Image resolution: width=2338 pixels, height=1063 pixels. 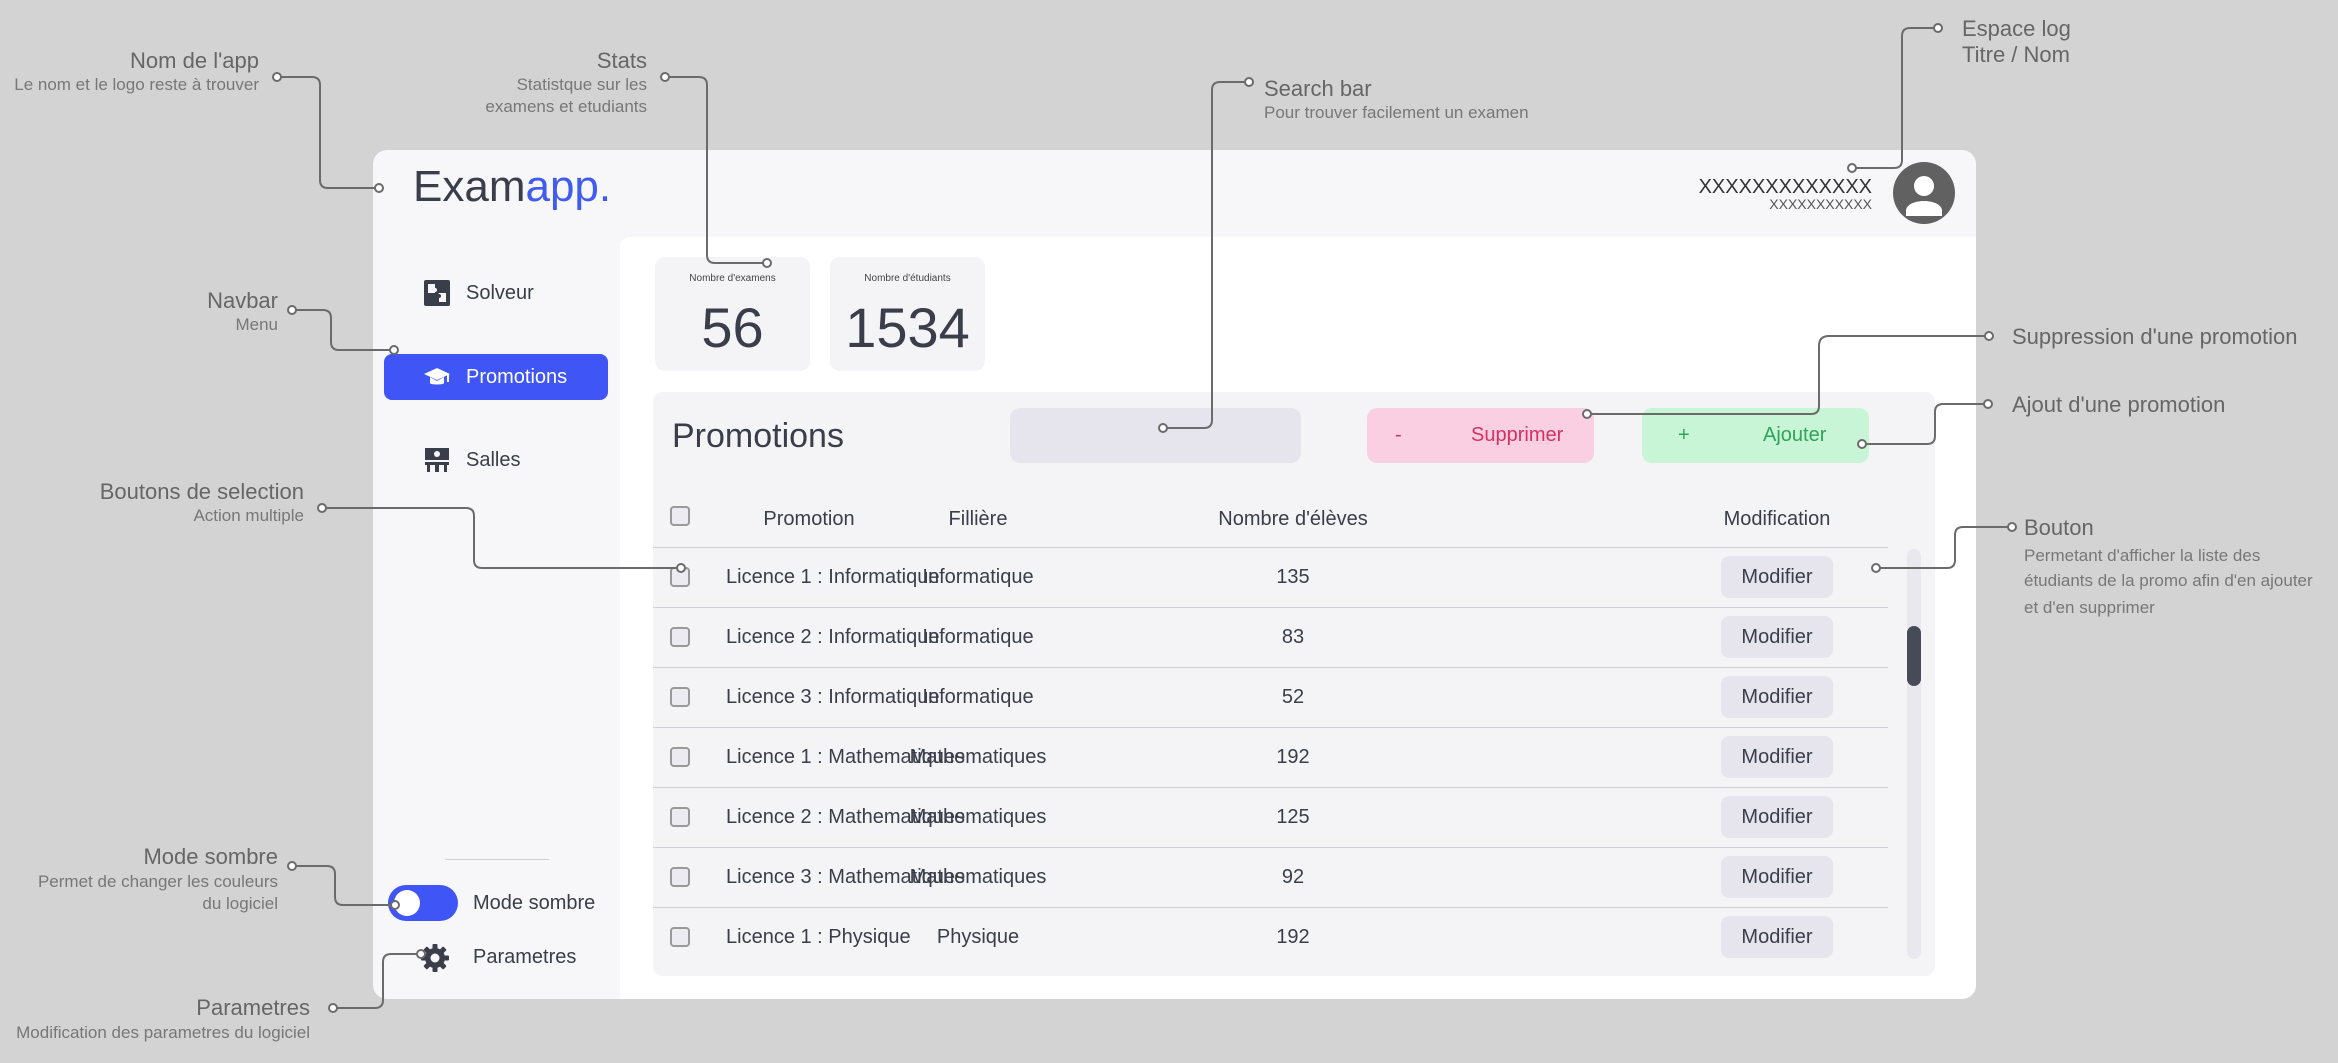 I want to click on stat-value: 1534, so click(x=907, y=327).